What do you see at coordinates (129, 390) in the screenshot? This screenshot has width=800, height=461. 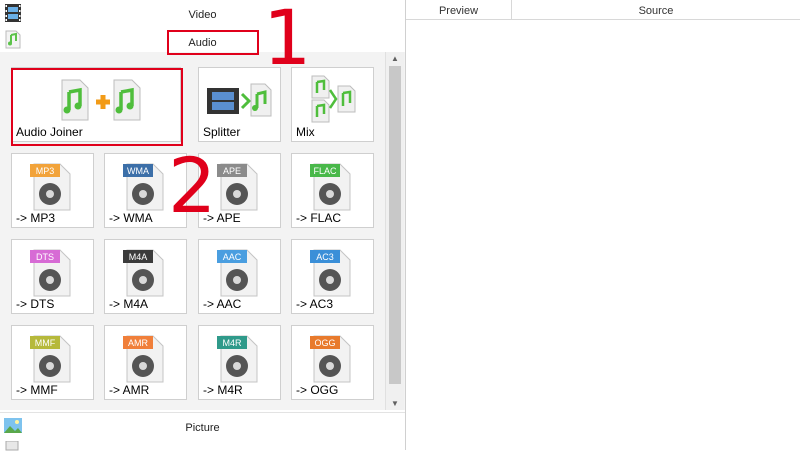 I see `format-amr-label: -> AMR` at bounding box center [129, 390].